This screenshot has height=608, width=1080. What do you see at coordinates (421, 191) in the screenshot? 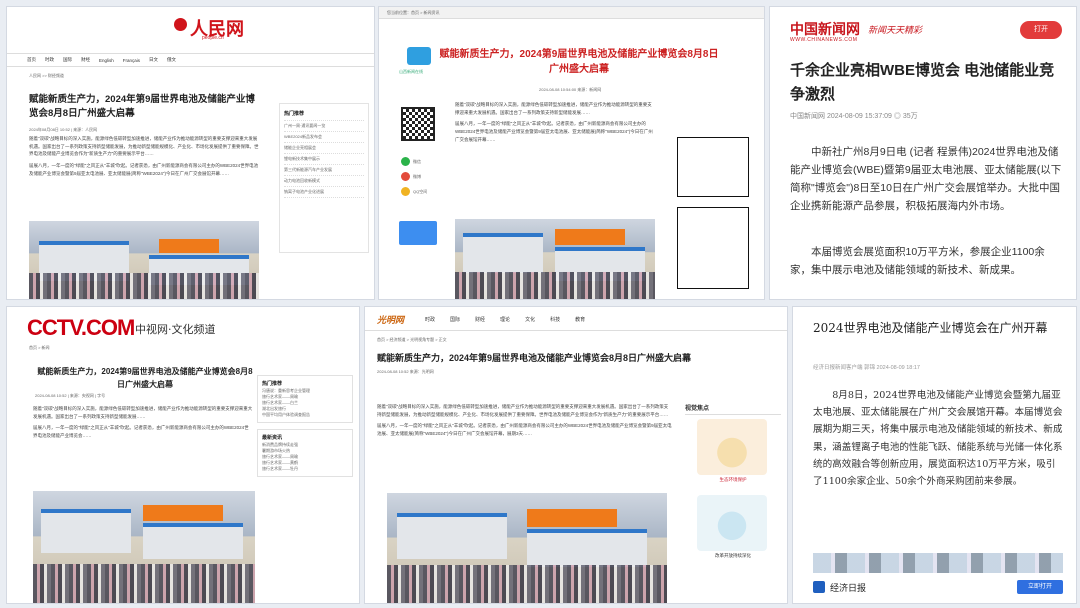
I see `share-qzone: QQ空间` at bounding box center [421, 191].